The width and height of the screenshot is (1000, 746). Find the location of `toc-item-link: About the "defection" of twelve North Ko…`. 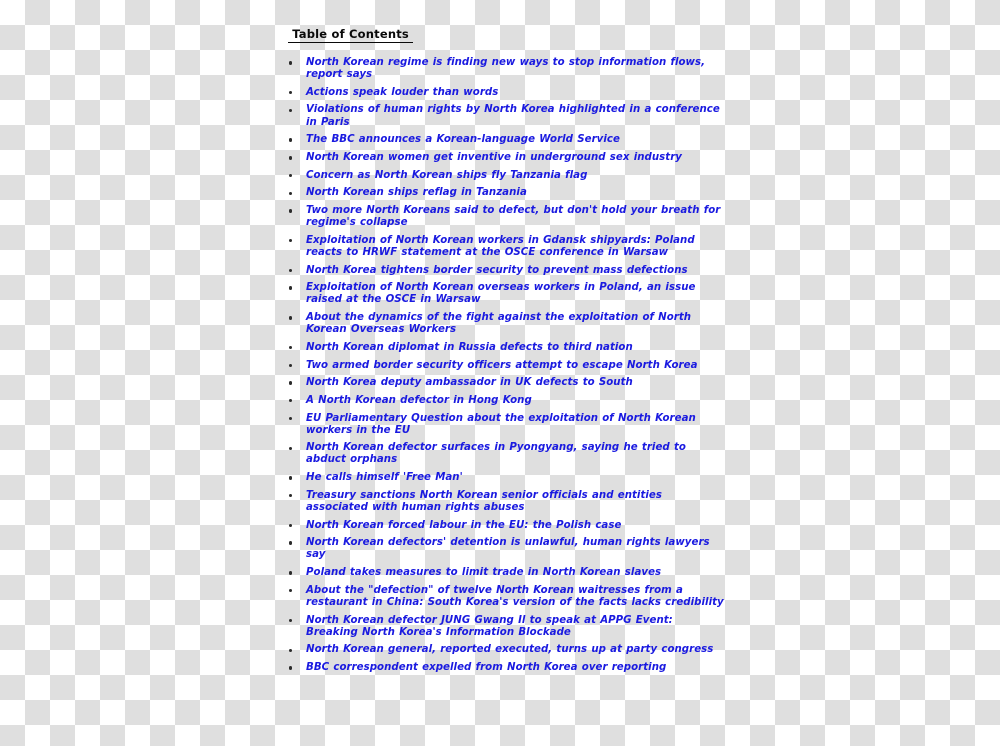

toc-item-link: About the "defection" of twelve North Ko… is located at coordinates (516, 597).